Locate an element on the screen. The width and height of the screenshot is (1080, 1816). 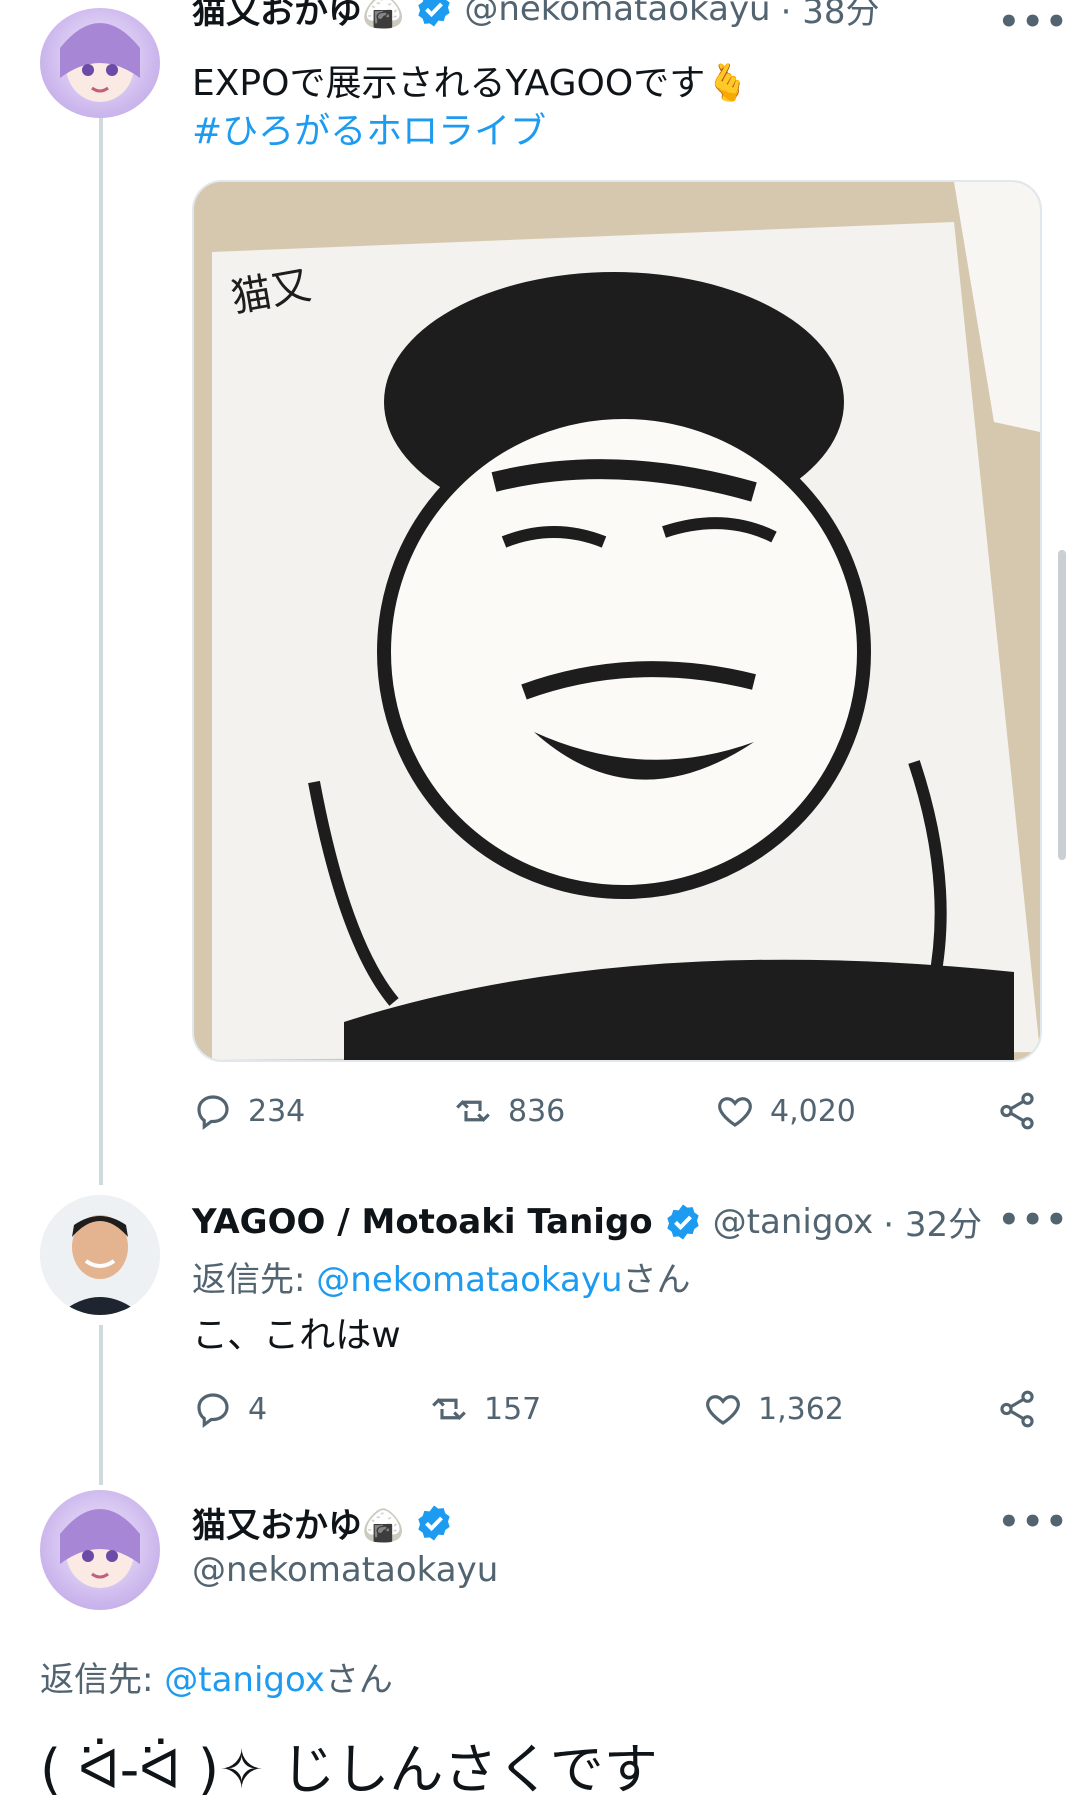
reply-button: 234 is located at coordinates (248, 1111).